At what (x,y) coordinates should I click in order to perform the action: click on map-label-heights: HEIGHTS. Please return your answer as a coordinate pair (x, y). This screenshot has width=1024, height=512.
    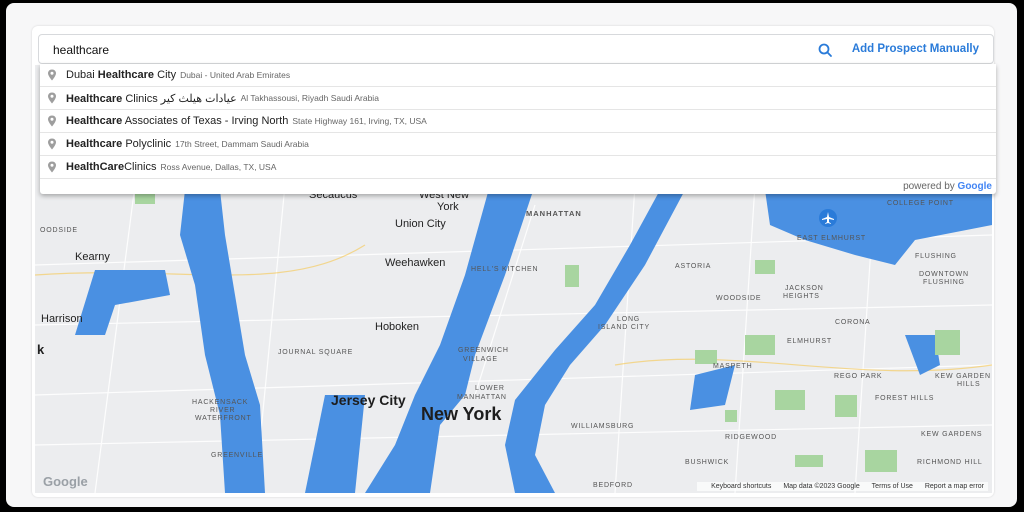
    Looking at the image, I should click on (801, 296).